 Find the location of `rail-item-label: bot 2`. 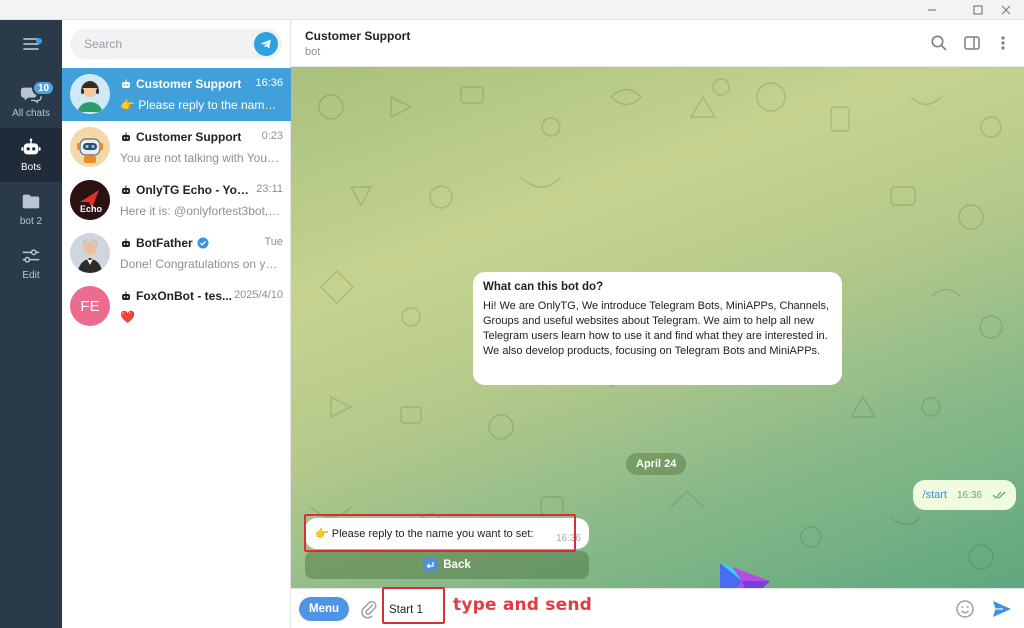

rail-item-label: bot 2 is located at coordinates (31, 221).